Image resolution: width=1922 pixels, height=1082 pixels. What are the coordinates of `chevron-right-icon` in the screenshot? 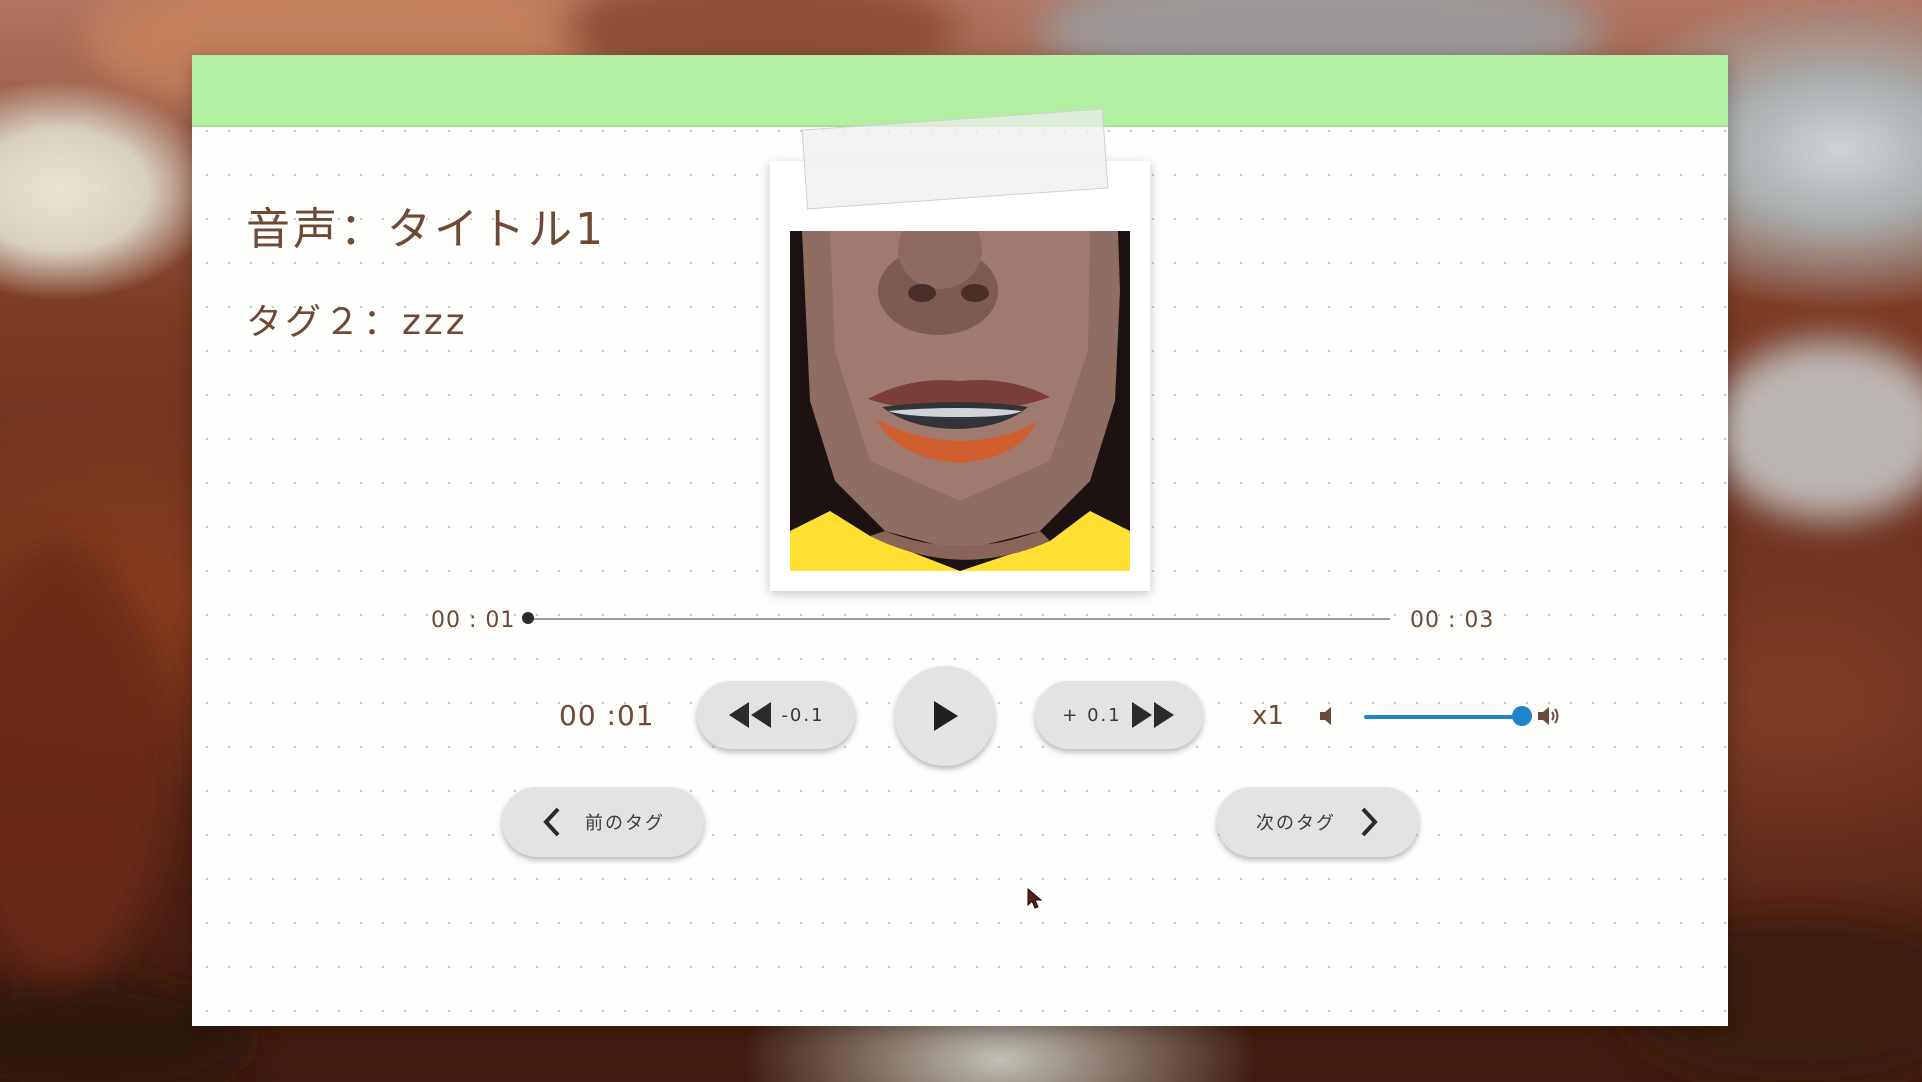 It's located at (1369, 822).